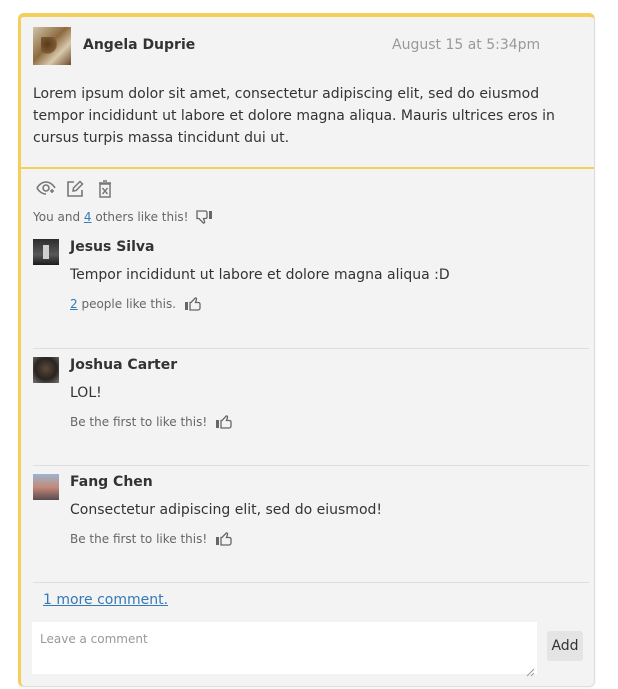 This screenshot has width=618, height=689. Describe the element at coordinates (123, 365) in the screenshot. I see `comment-author: Joshua Carter` at that location.